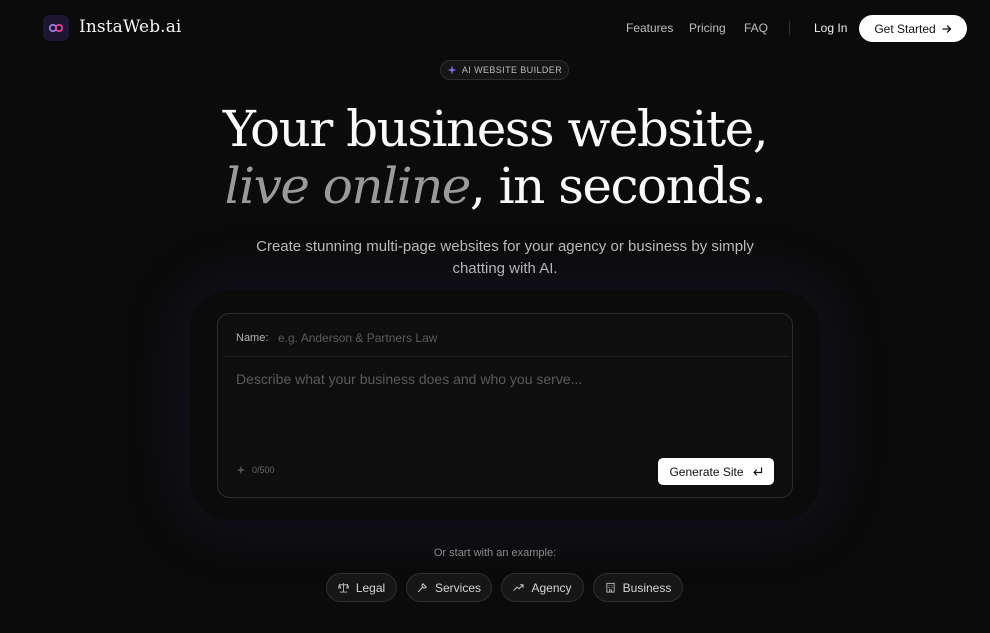  I want to click on wrench-icon, so click(422, 588).